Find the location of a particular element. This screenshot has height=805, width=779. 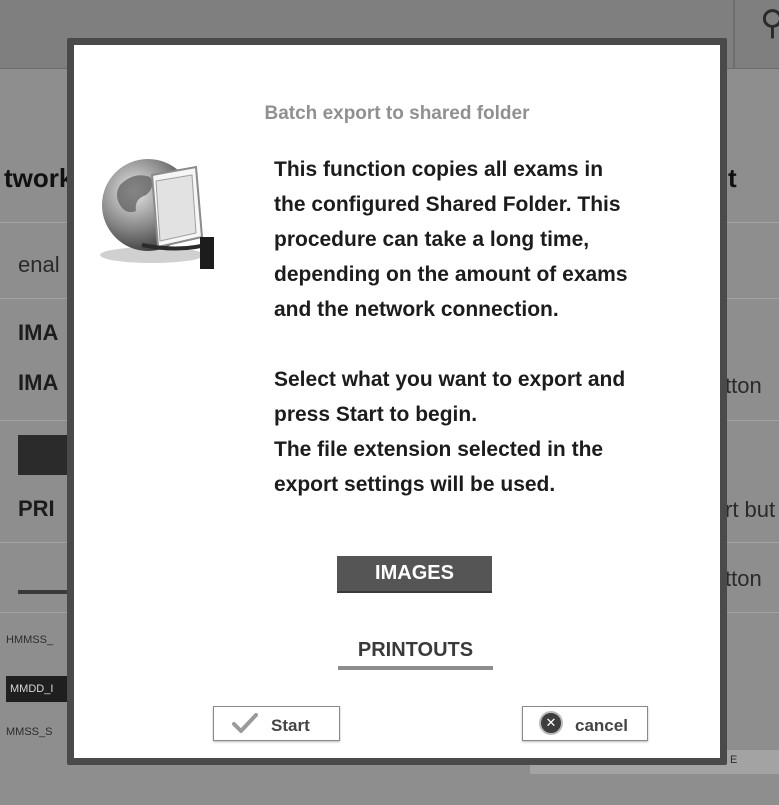

message-line: depending on the amount of exams is located at coordinates (451, 274).